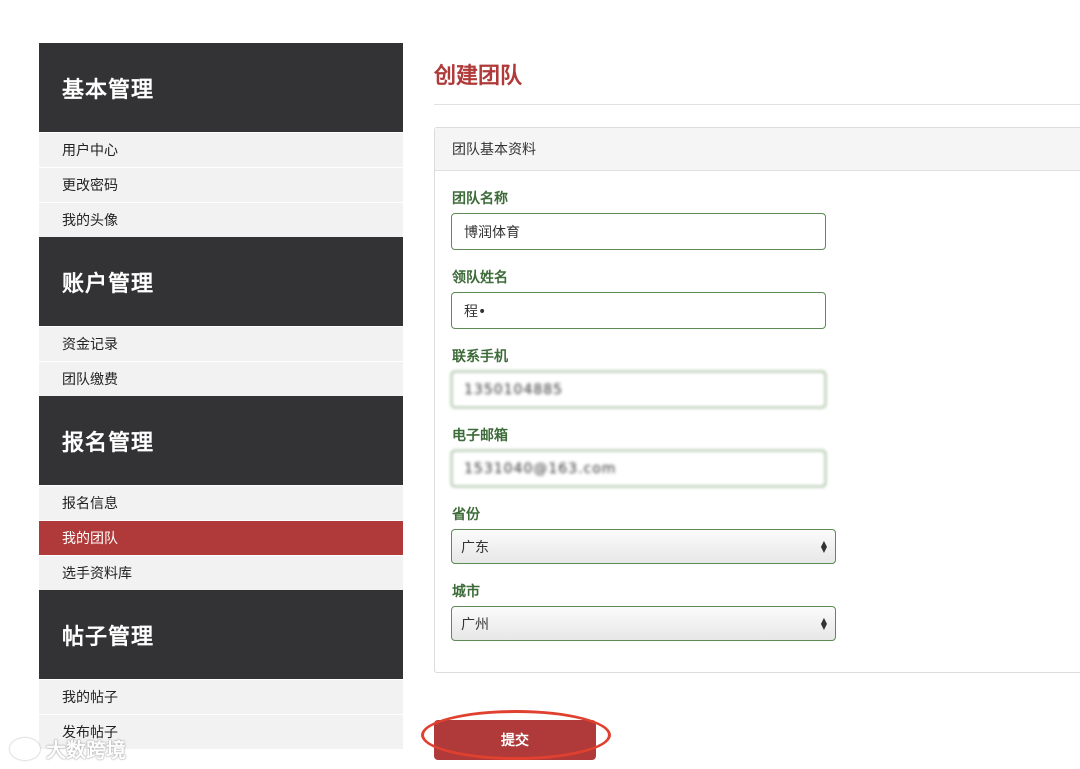 The width and height of the screenshot is (1080, 769). What do you see at coordinates (757, 149) in the screenshot?
I see `panel-title: 团队基本资料` at bounding box center [757, 149].